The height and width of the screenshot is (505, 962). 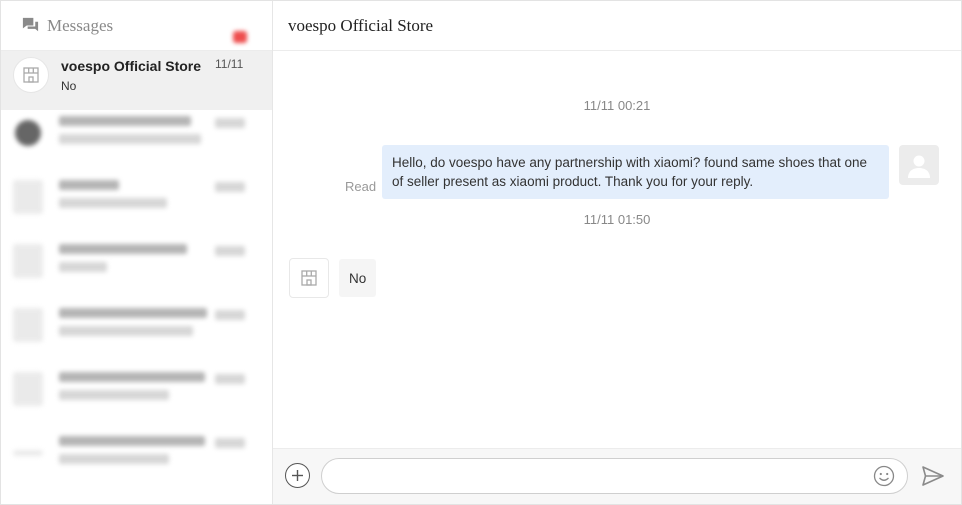 What do you see at coordinates (358, 278) in the screenshot?
I see `incoming-message: No` at bounding box center [358, 278].